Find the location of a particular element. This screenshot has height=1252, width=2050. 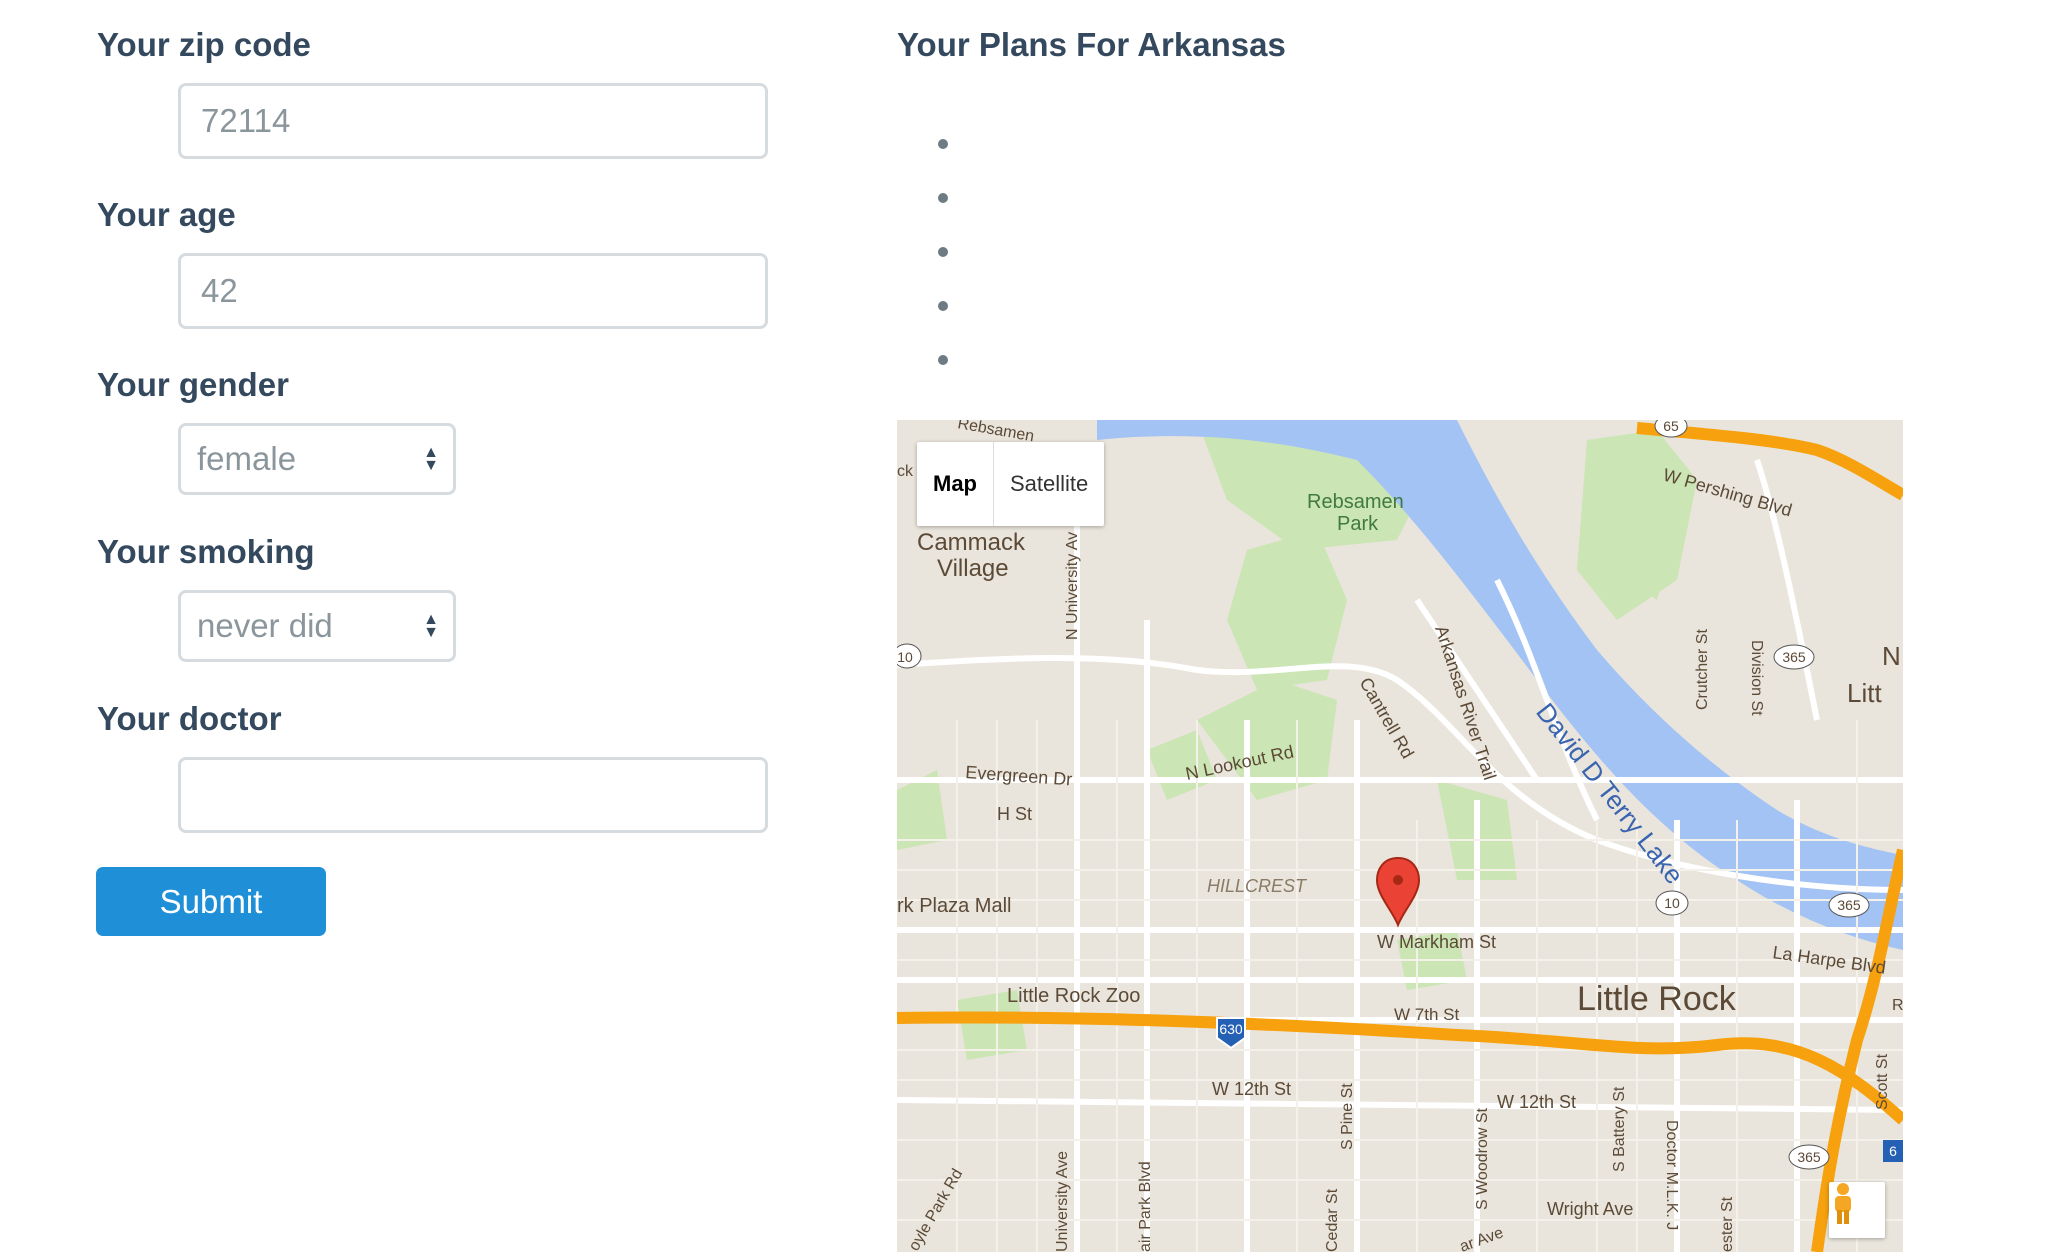

svg-text: Little Rock is located at coordinates (1657, 999).